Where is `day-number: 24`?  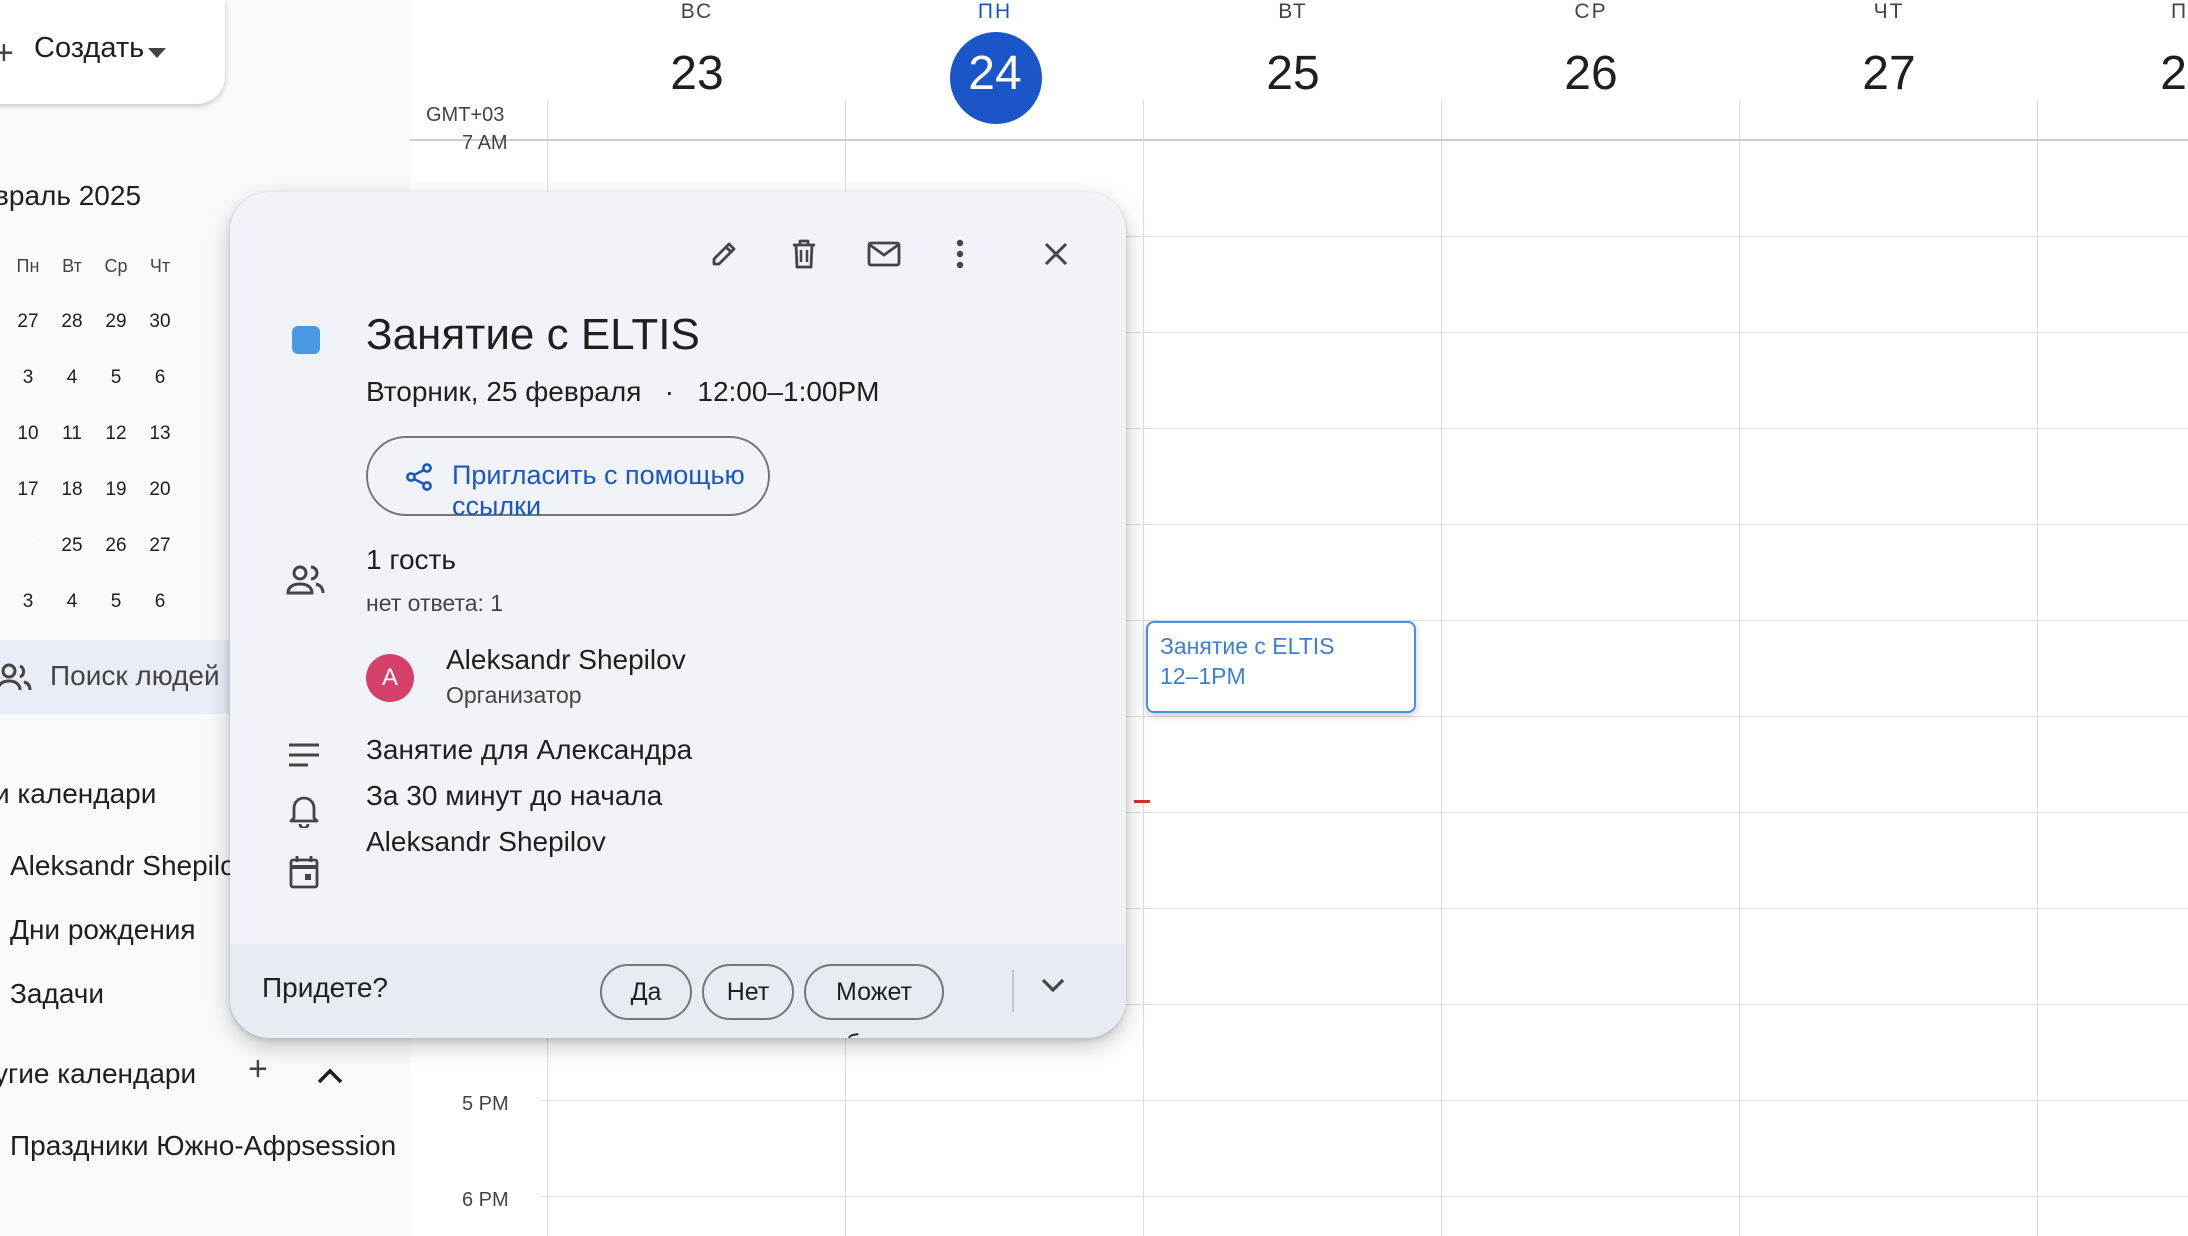
day-number: 24 is located at coordinates (995, 73).